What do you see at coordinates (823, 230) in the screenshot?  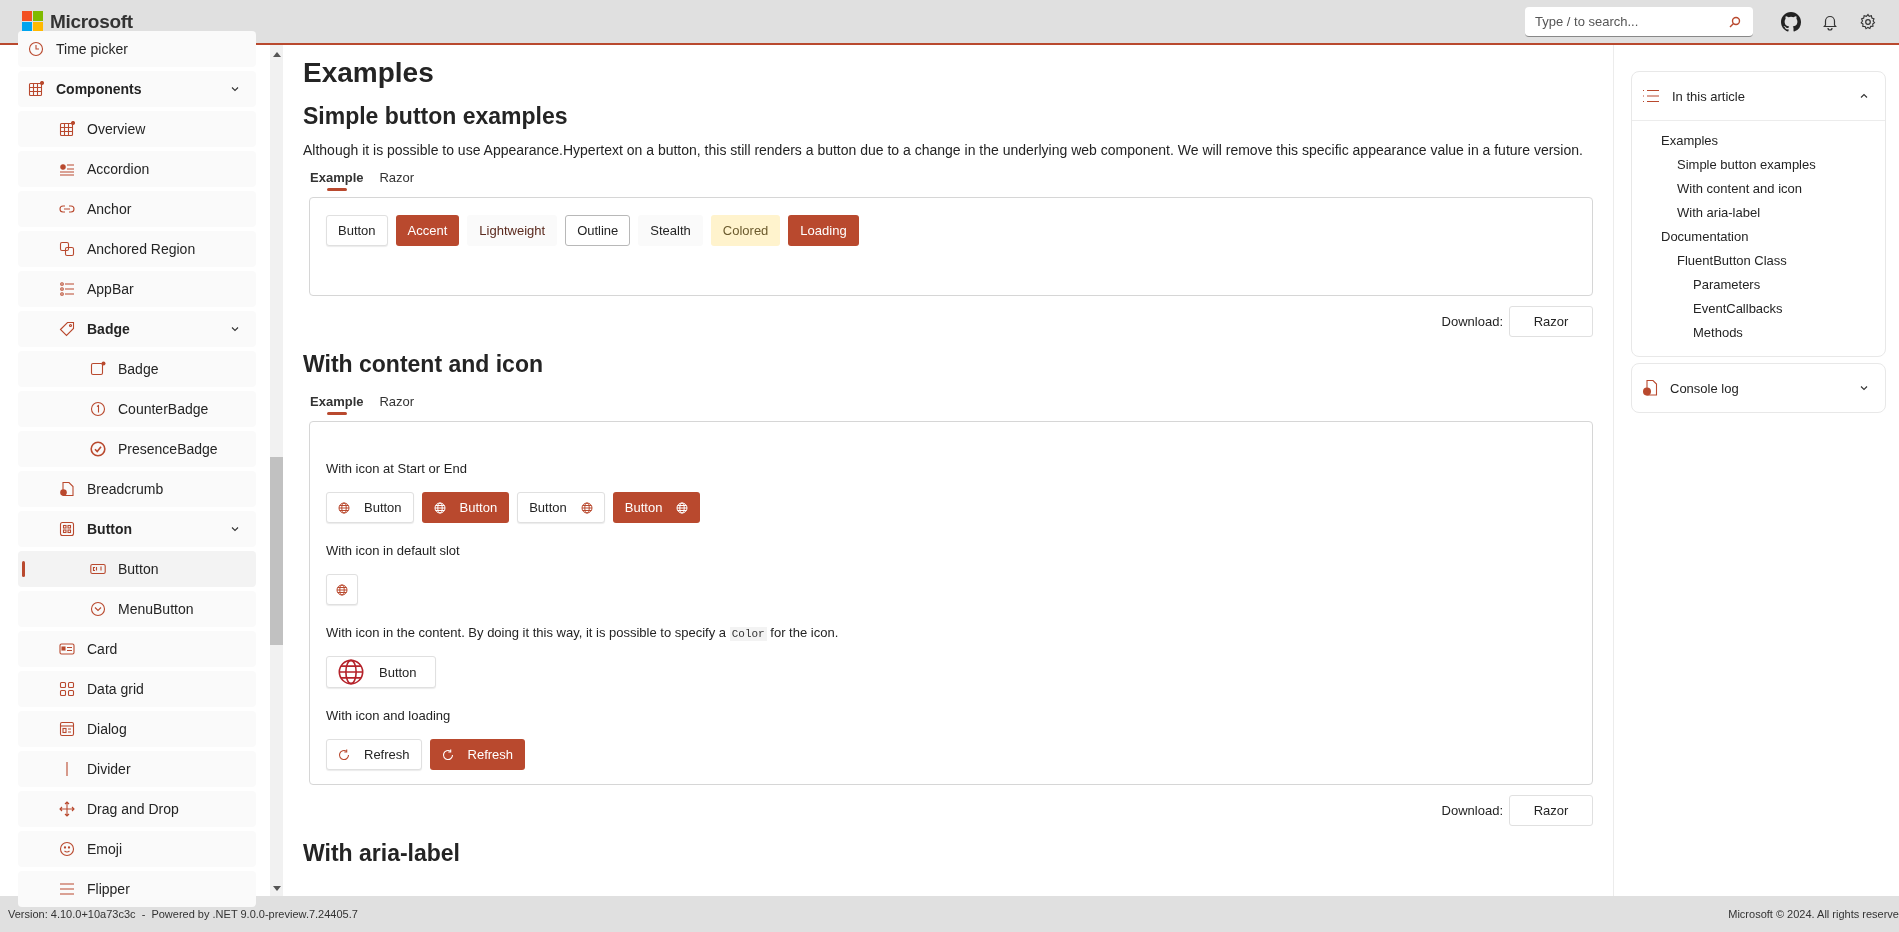 I see `demo-button: Loading` at bounding box center [823, 230].